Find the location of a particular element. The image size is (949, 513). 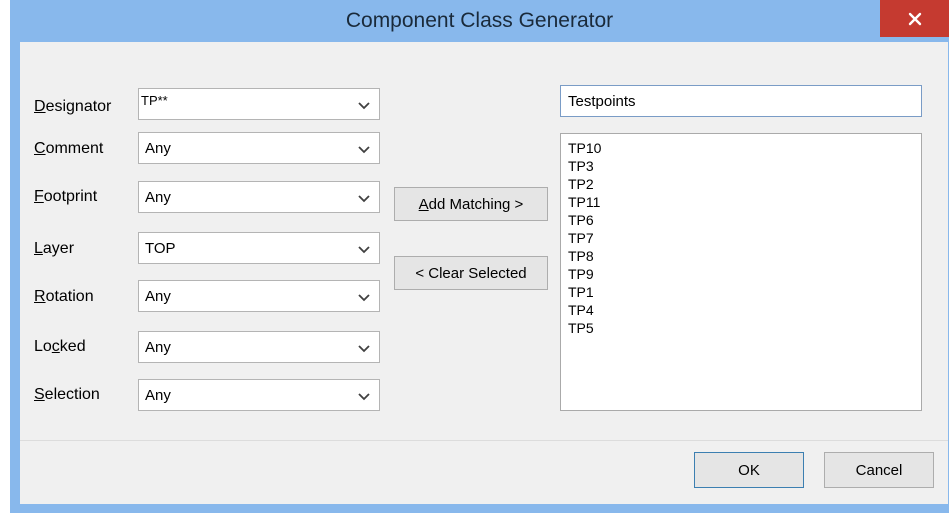

selection-combo: Any is located at coordinates (259, 395).